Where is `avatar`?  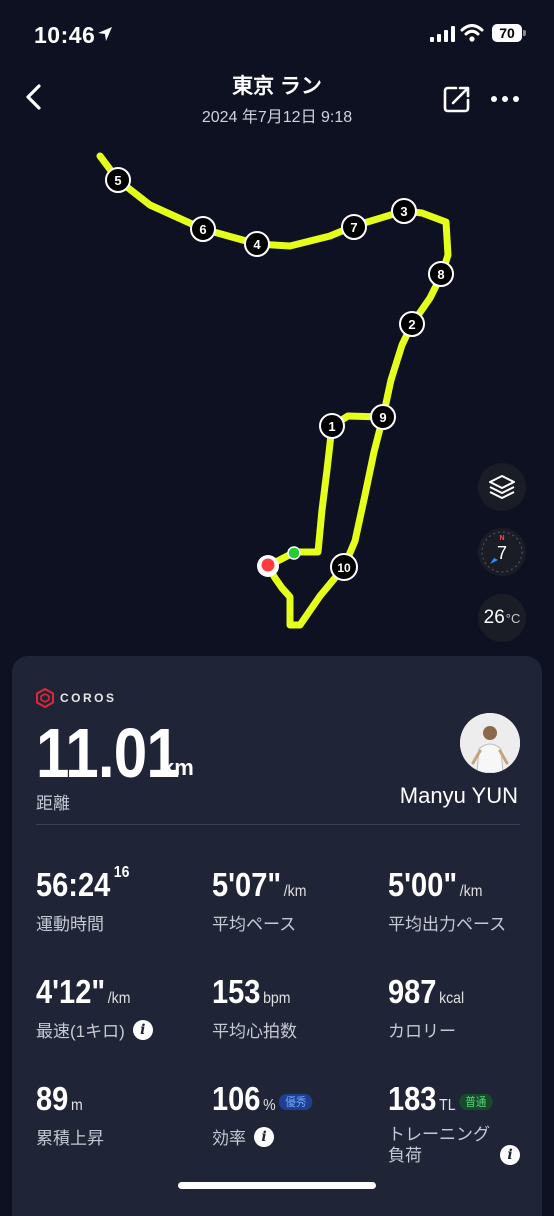
avatar is located at coordinates (490, 743).